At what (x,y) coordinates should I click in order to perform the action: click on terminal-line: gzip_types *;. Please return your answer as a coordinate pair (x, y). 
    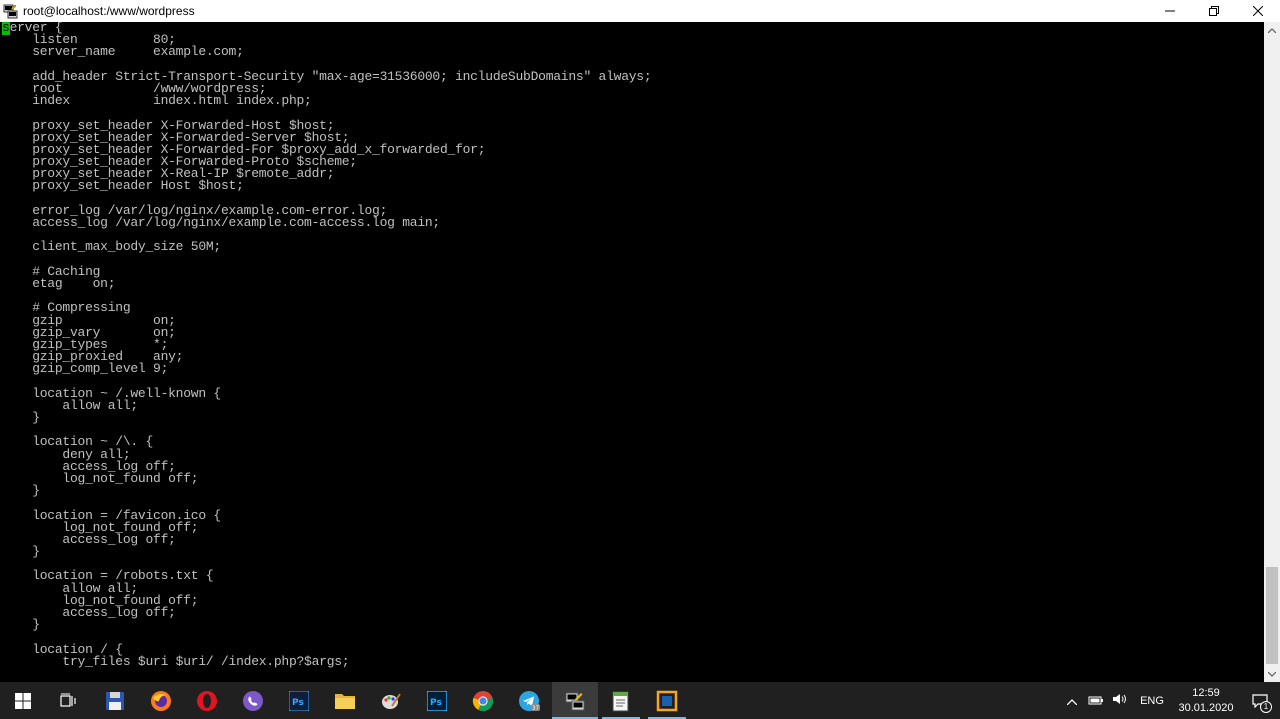
    Looking at the image, I should click on (85, 344).